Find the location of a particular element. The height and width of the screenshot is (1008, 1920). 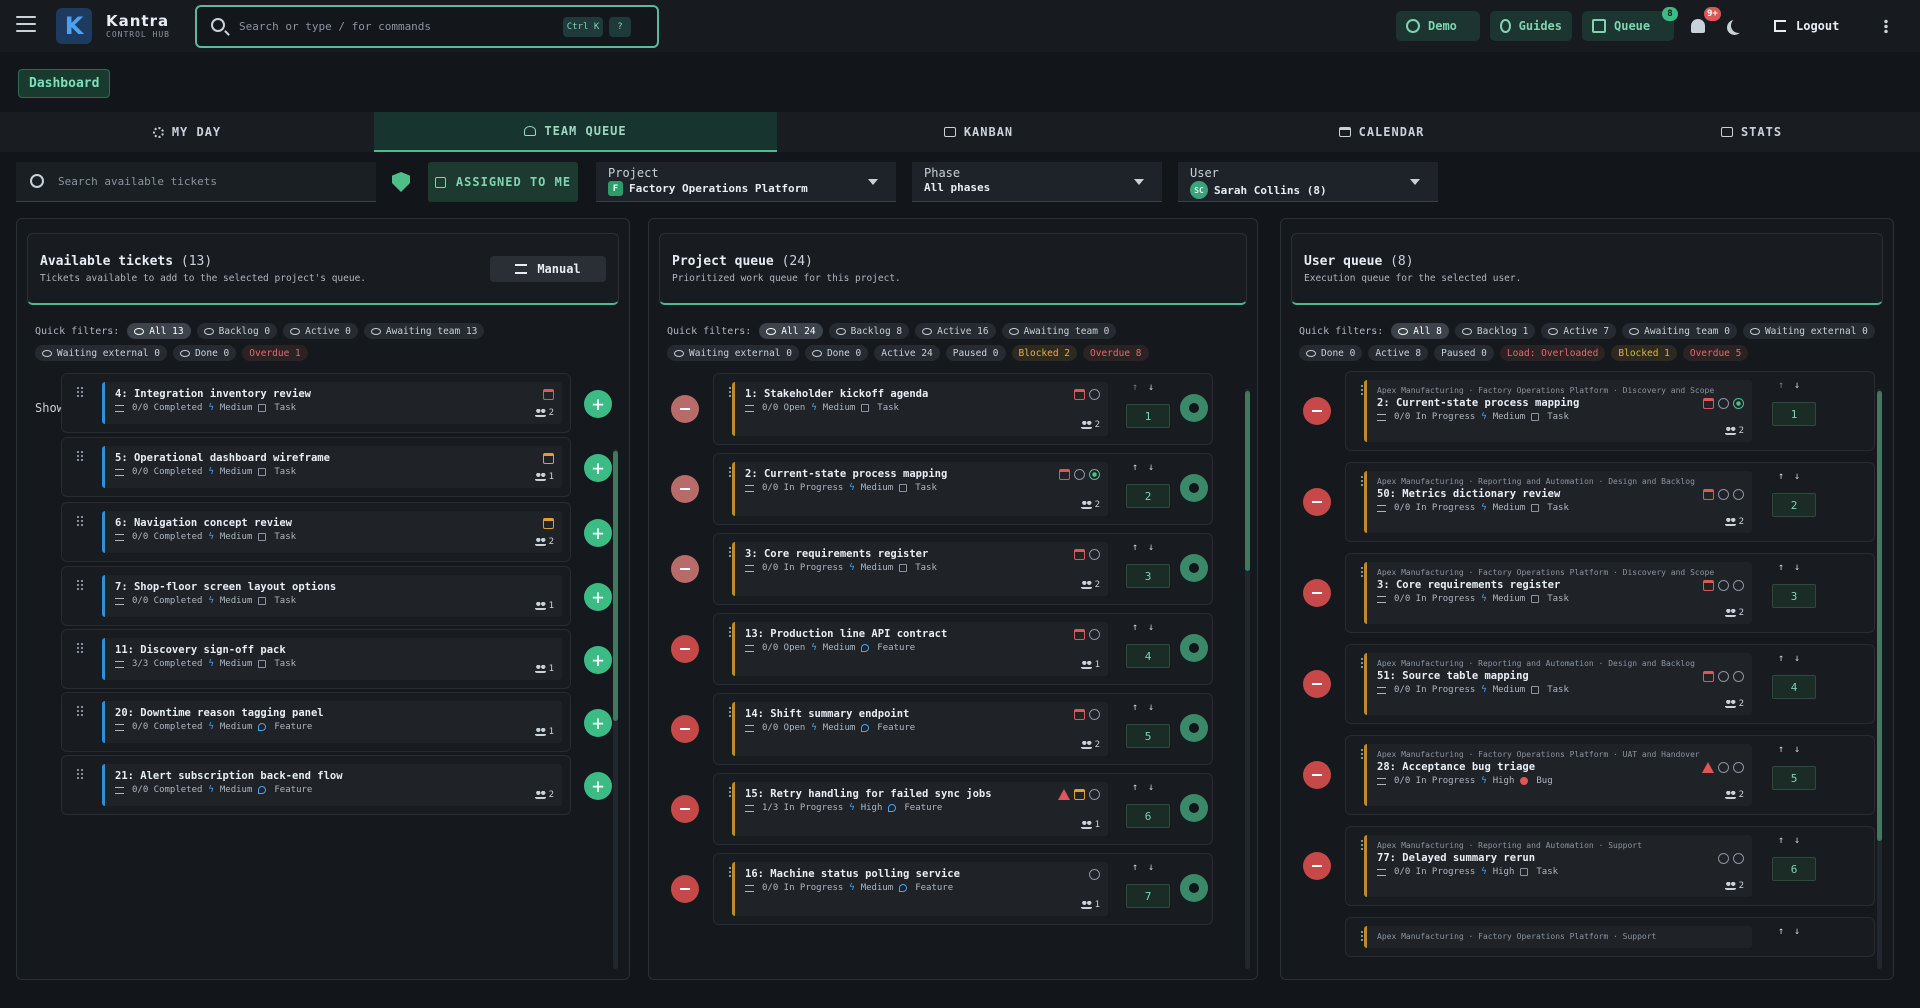

filter-chip: All 8 is located at coordinates (1420, 331).